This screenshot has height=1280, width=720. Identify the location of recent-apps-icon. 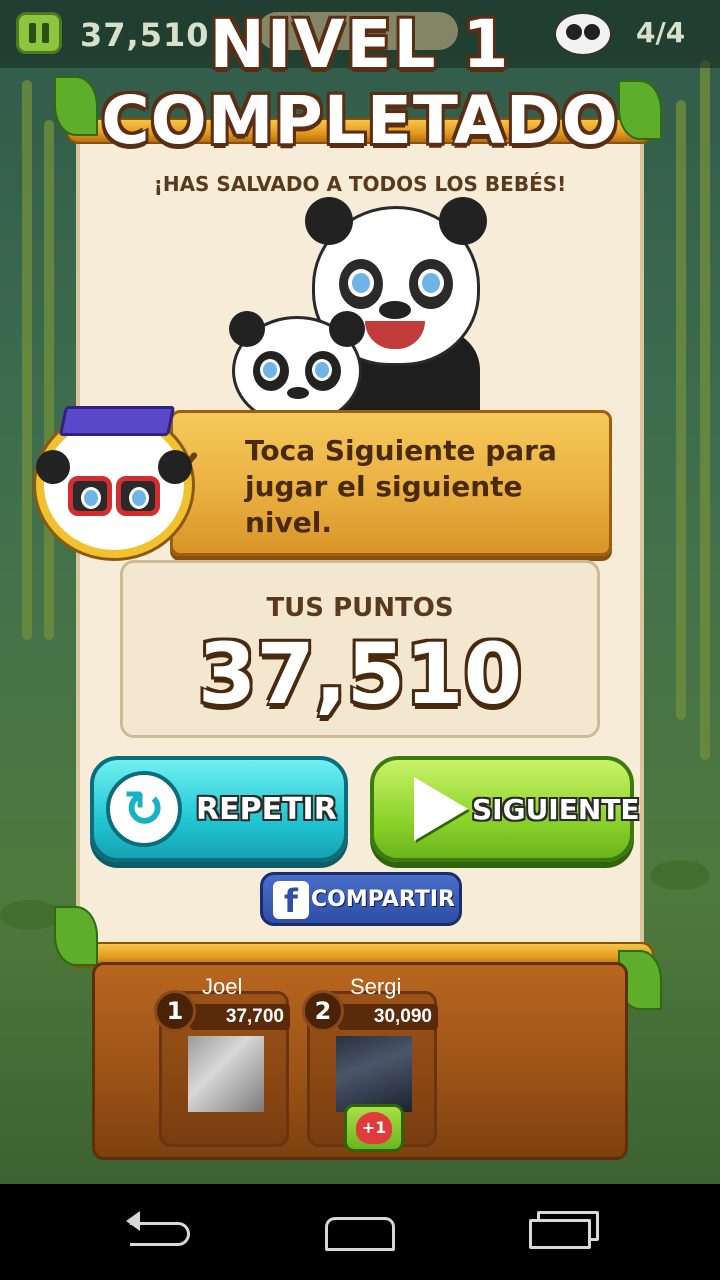
(560, 1234).